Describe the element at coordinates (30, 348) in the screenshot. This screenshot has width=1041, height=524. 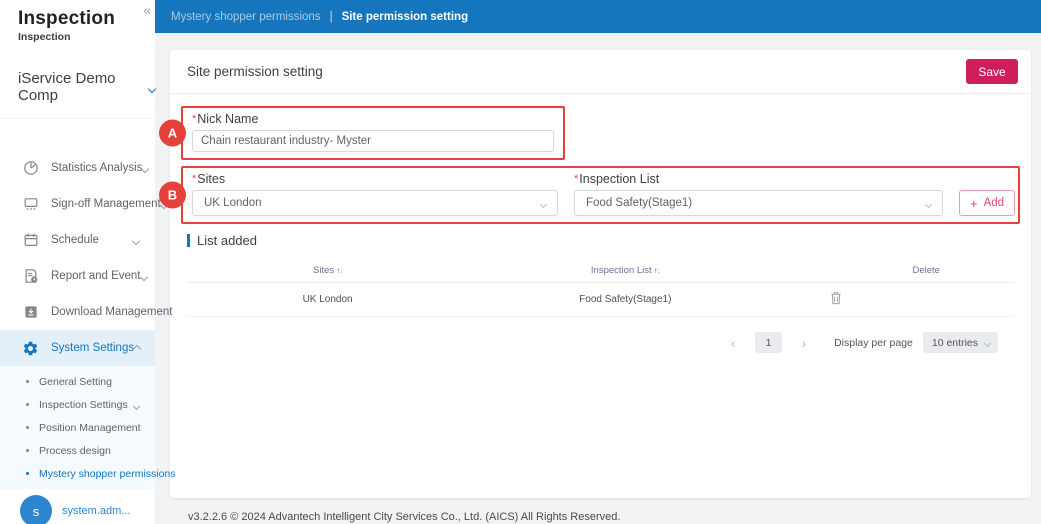
I see `gear-icon` at that location.